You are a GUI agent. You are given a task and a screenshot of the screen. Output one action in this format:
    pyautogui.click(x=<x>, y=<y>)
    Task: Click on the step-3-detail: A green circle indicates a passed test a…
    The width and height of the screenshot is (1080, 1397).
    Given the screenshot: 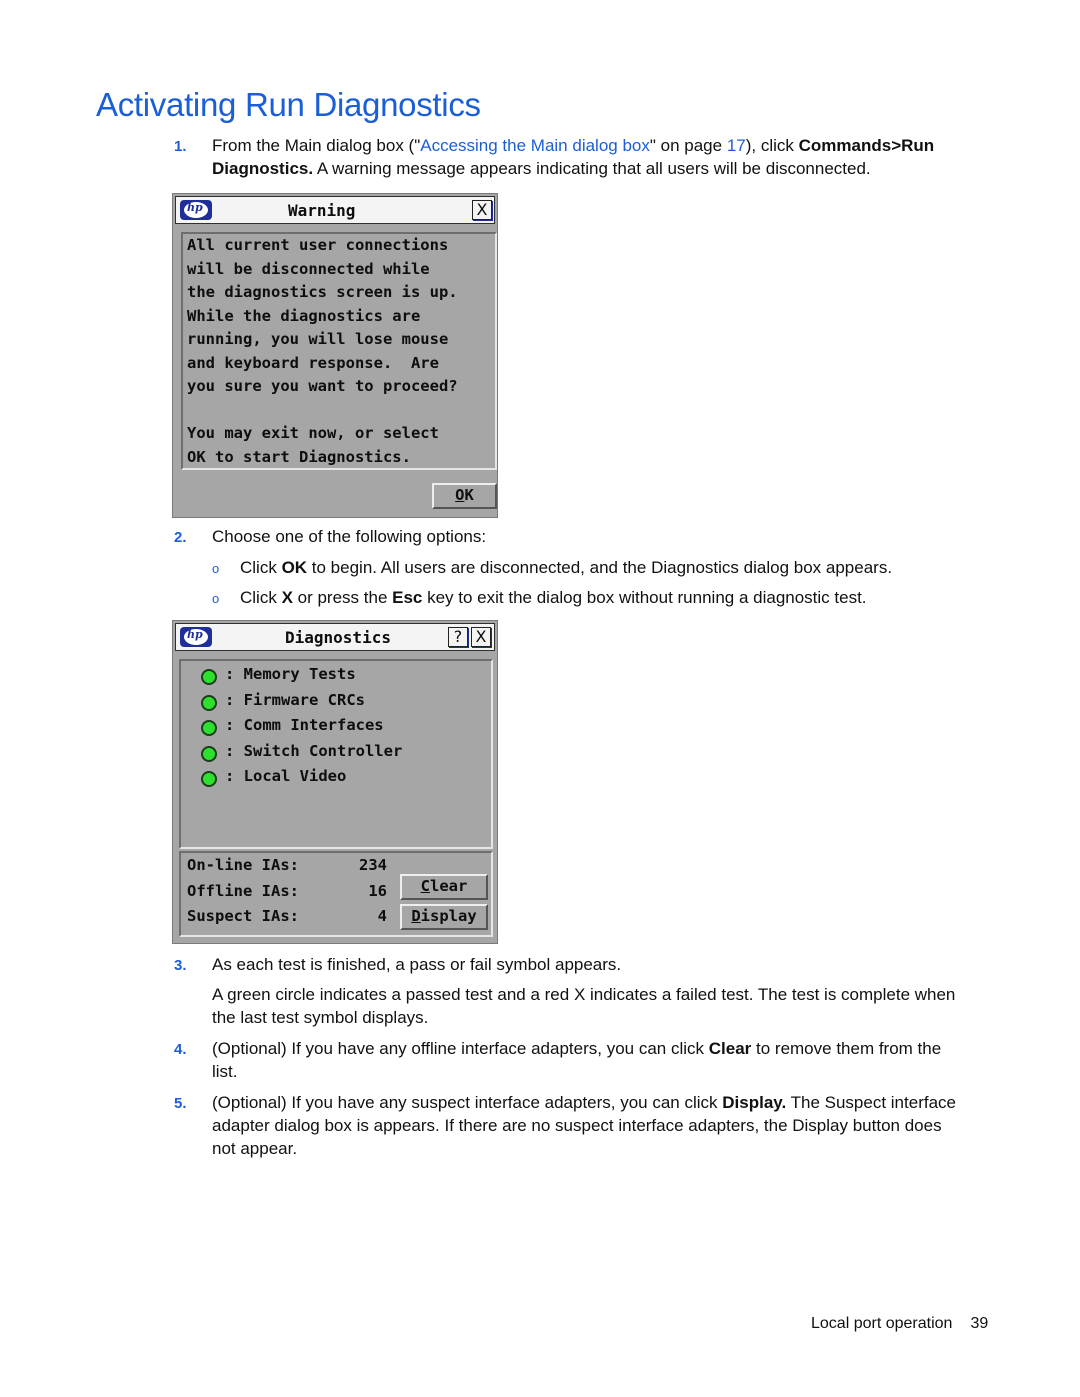 What is the action you would take?
    pyautogui.click(x=597, y=1006)
    